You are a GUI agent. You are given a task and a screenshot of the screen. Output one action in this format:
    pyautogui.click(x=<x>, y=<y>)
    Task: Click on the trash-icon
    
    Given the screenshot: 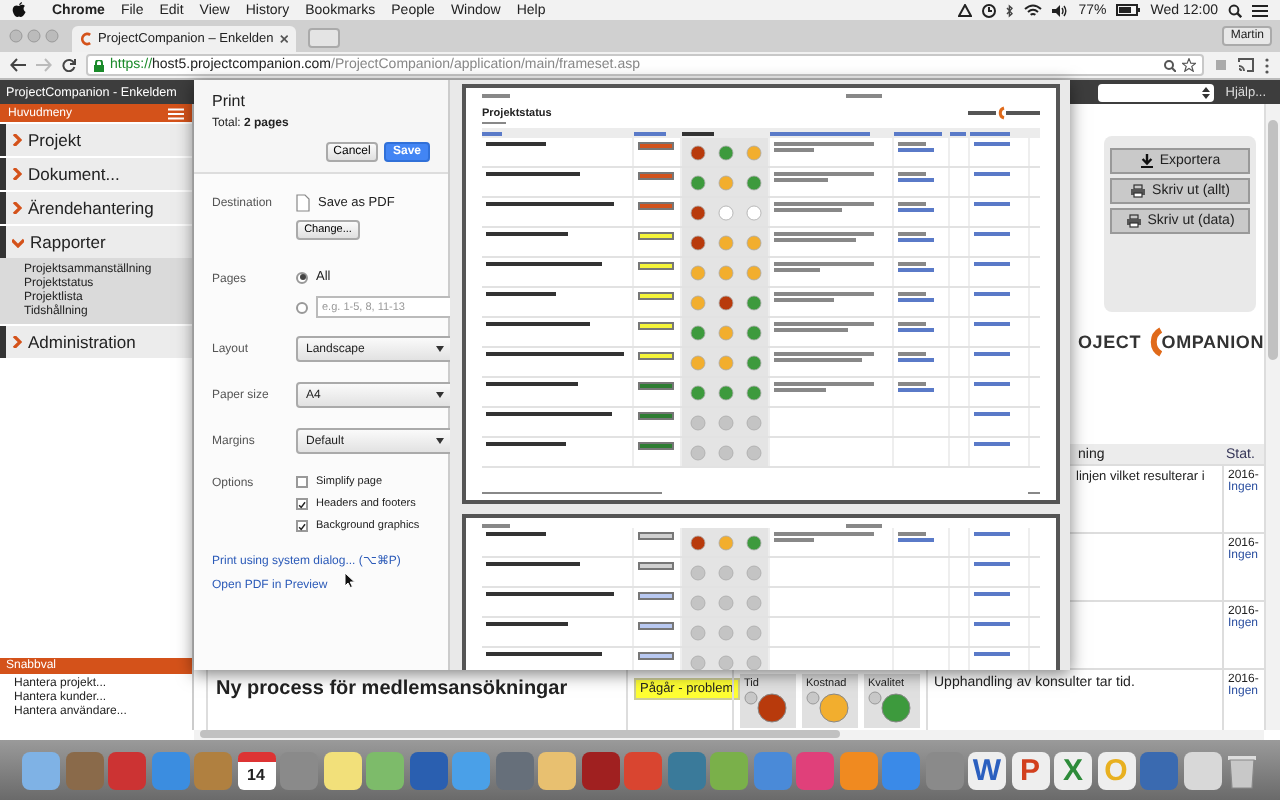 What is the action you would take?
    pyautogui.click(x=1242, y=770)
    